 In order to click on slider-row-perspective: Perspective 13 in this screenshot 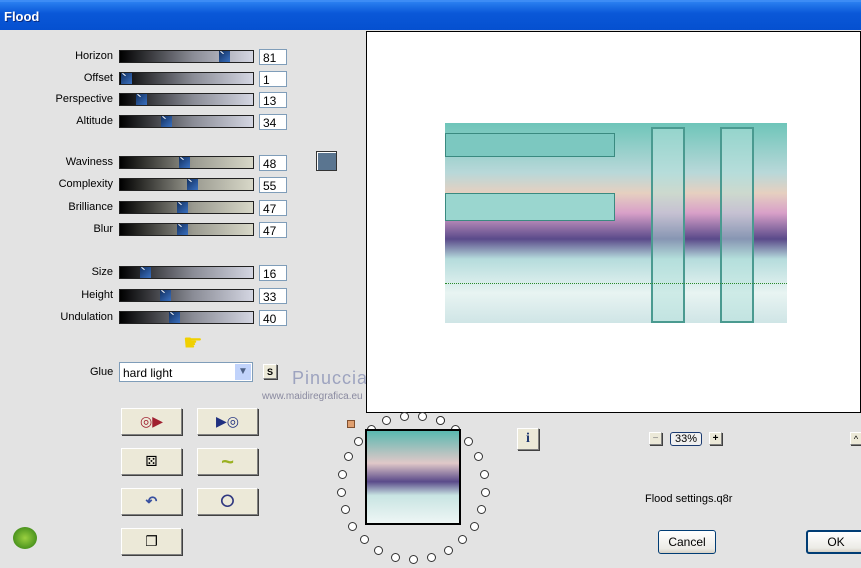, I will do `click(143, 100)`.